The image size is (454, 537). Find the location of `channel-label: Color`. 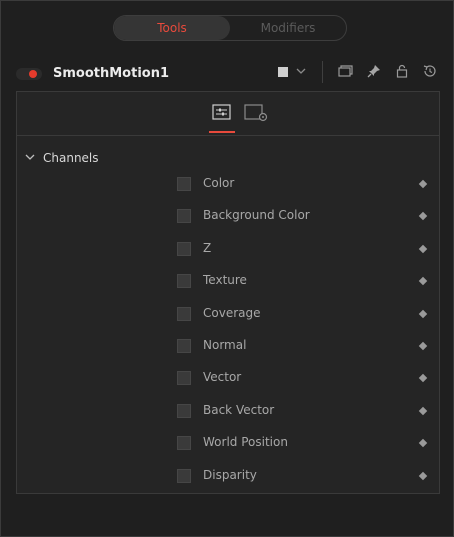

channel-label: Color is located at coordinates (219, 183).